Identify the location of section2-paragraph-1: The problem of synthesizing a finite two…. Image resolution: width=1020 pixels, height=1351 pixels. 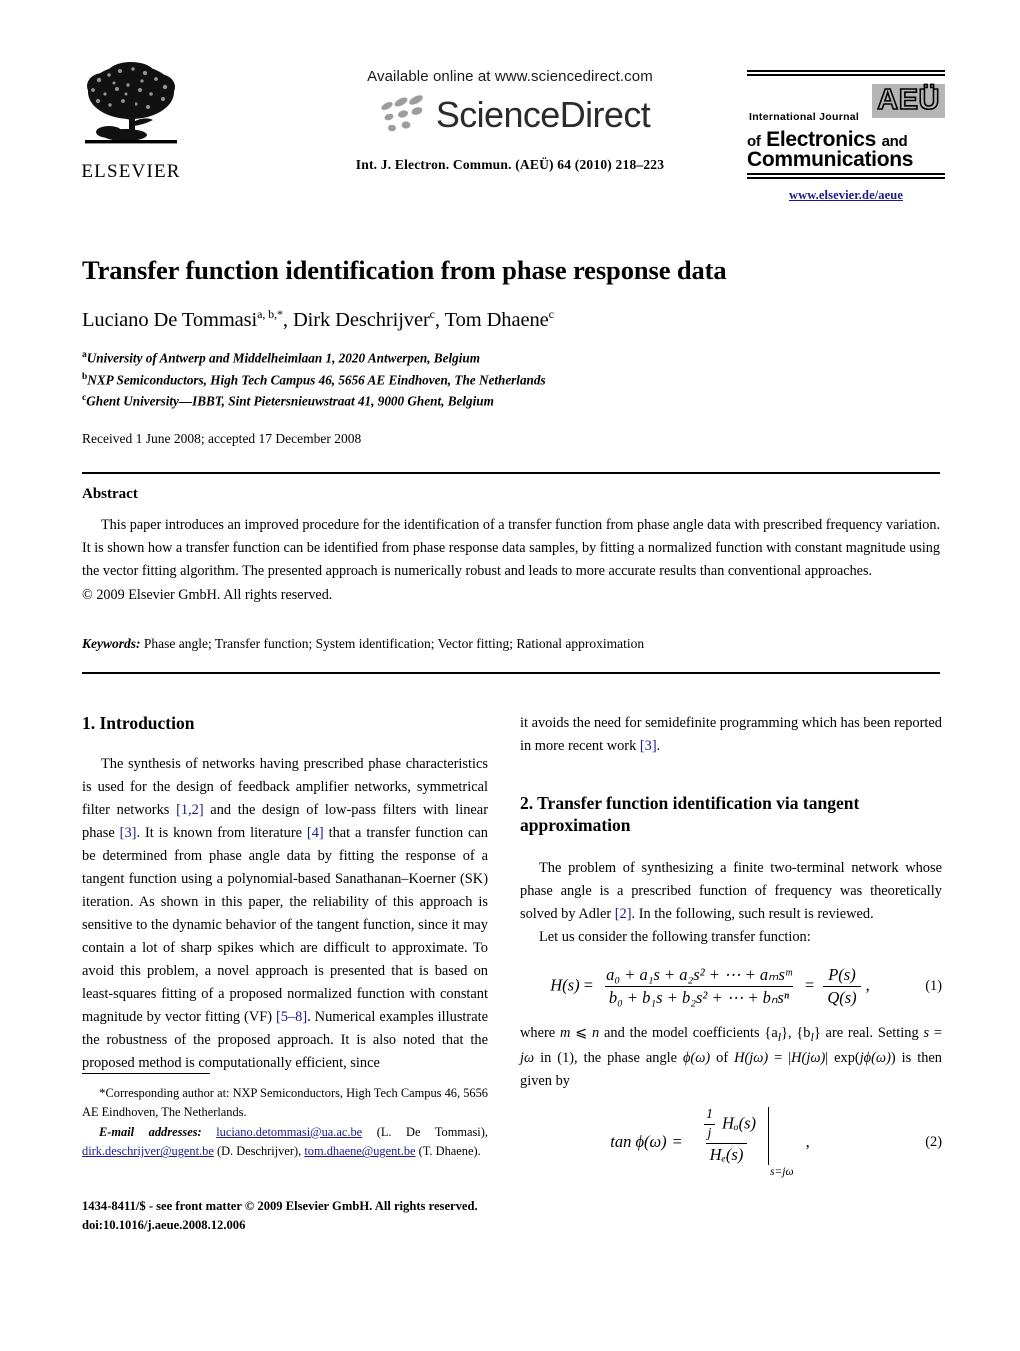
(731, 891).